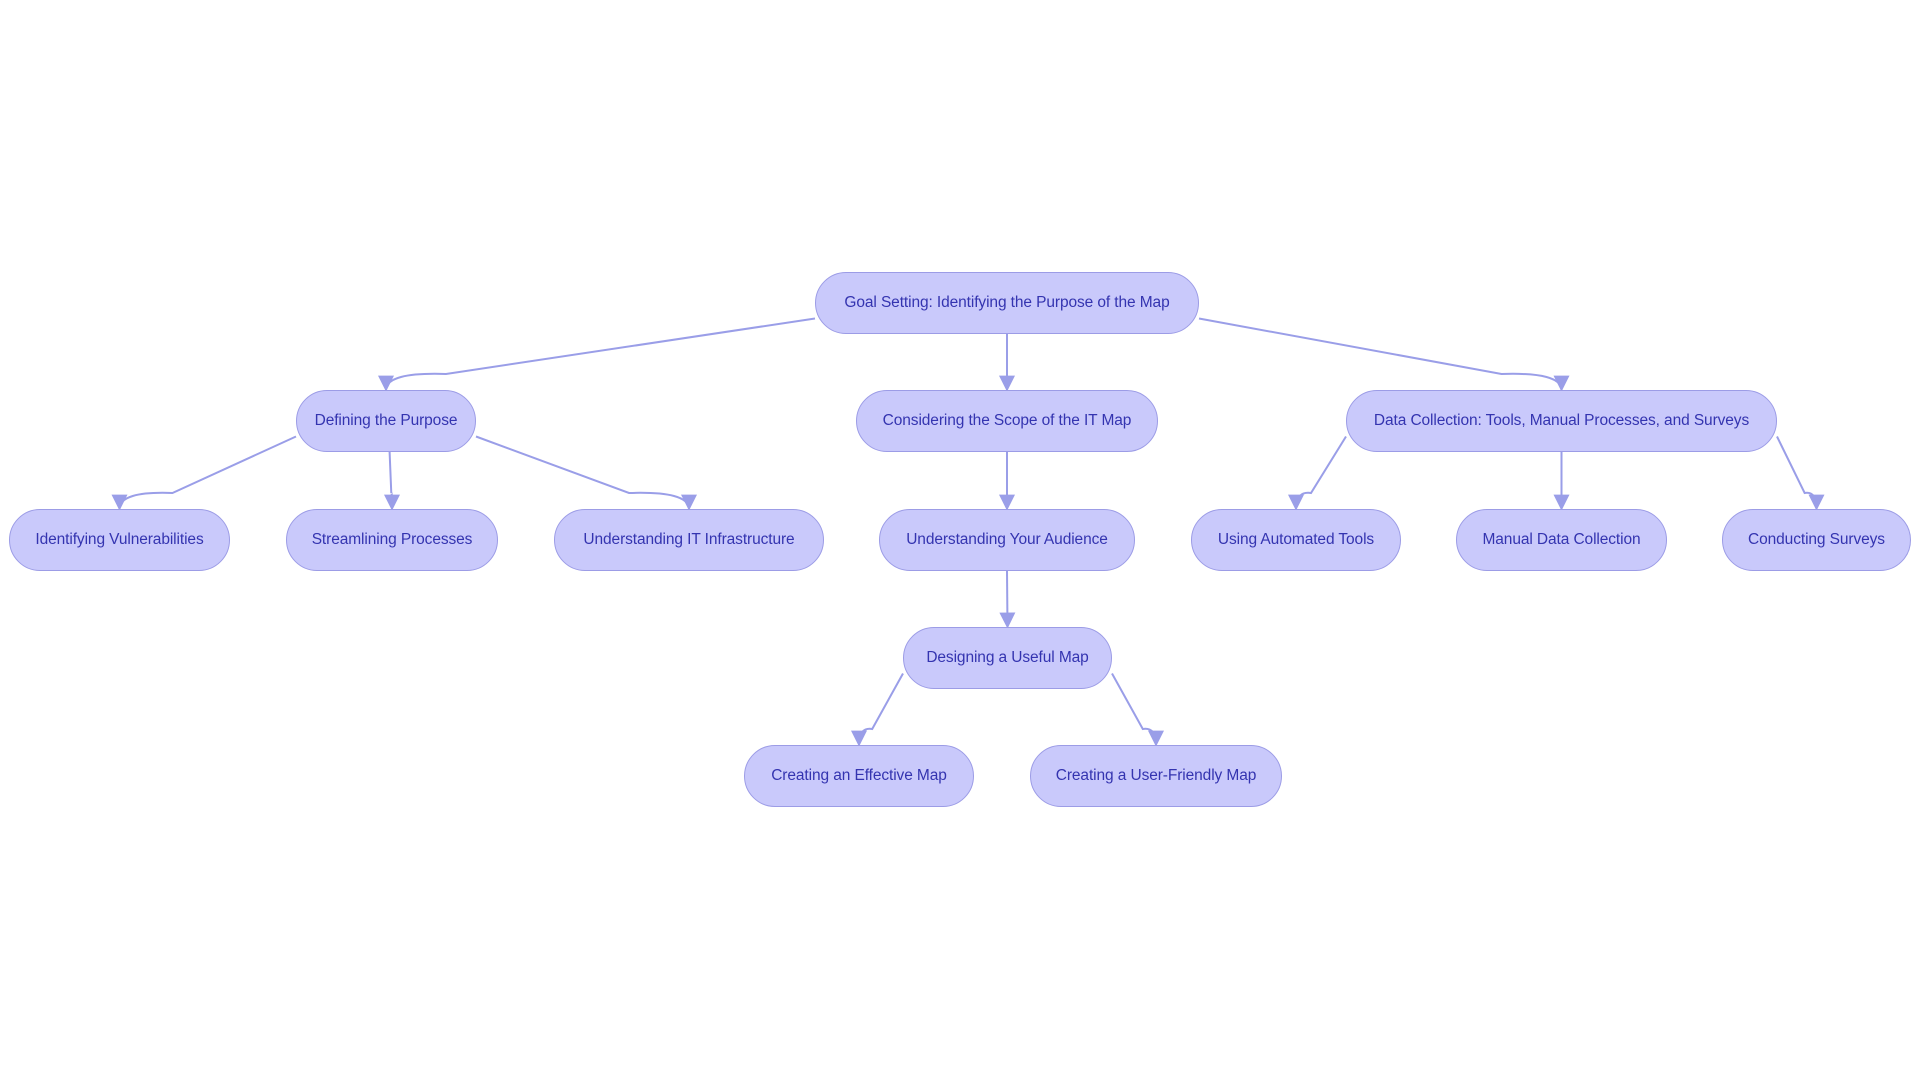 Image resolution: width=1920 pixels, height=1080 pixels. What do you see at coordinates (391, 481) in the screenshot?
I see `edge-purpose-to-stream` at bounding box center [391, 481].